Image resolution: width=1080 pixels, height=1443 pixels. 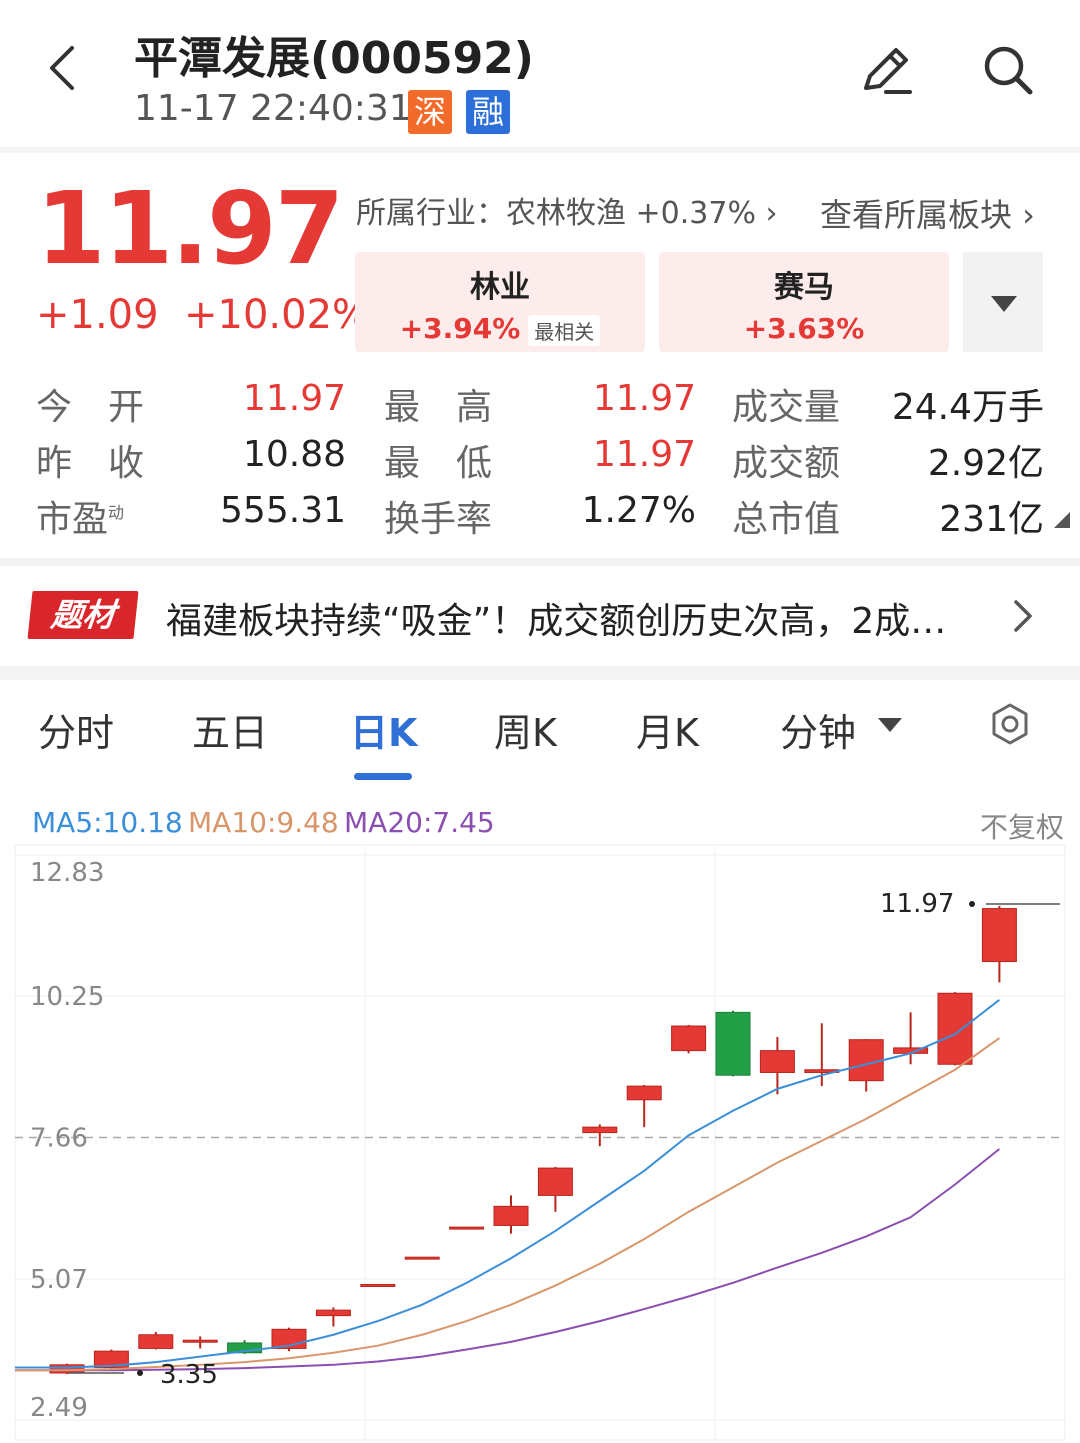 What do you see at coordinates (438, 463) in the screenshot?
I see `low-label: 最 低` at bounding box center [438, 463].